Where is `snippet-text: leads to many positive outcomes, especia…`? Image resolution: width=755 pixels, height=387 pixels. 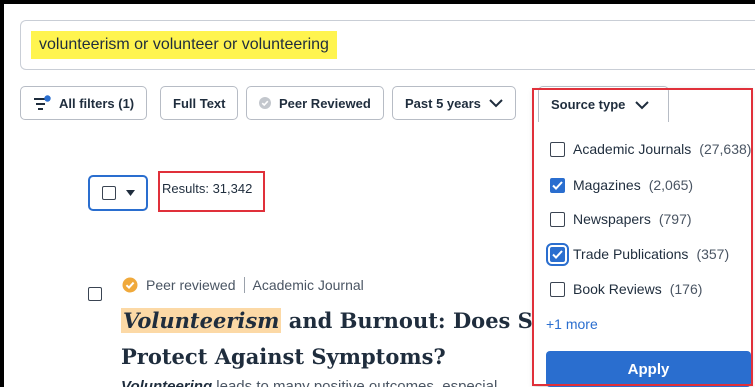 snippet-text: leads to many positive outcomes, especia… is located at coordinates (355, 382).